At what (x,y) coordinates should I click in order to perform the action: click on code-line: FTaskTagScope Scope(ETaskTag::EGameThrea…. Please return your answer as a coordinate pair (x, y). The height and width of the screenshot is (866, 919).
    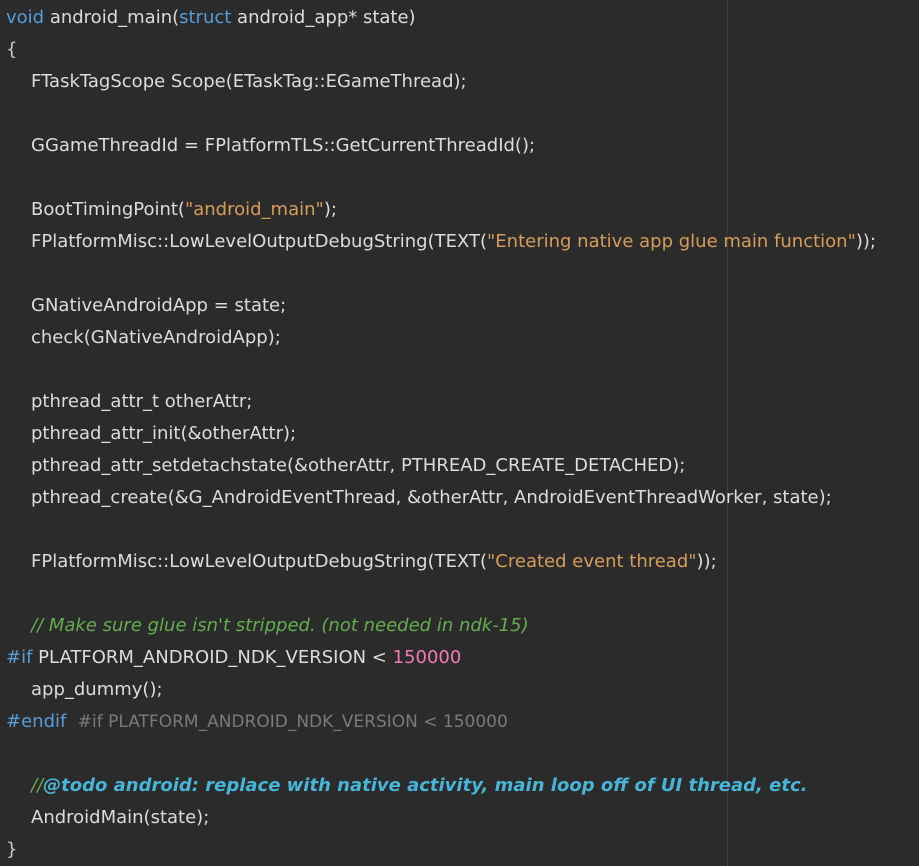
    Looking at the image, I should click on (462, 82).